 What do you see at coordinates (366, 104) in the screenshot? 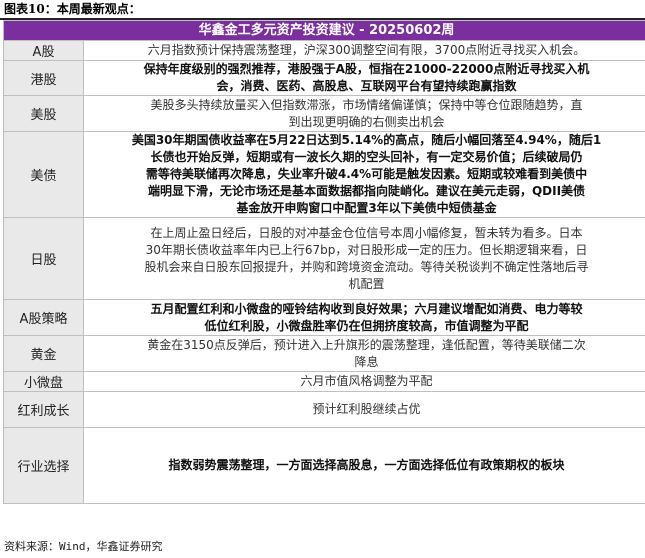
I see `content-line: 美股多头持续放量买入但指数滞涨，市场情绪偏谨慎；保持中等仓位跟随趋势，直` at bounding box center [366, 104].